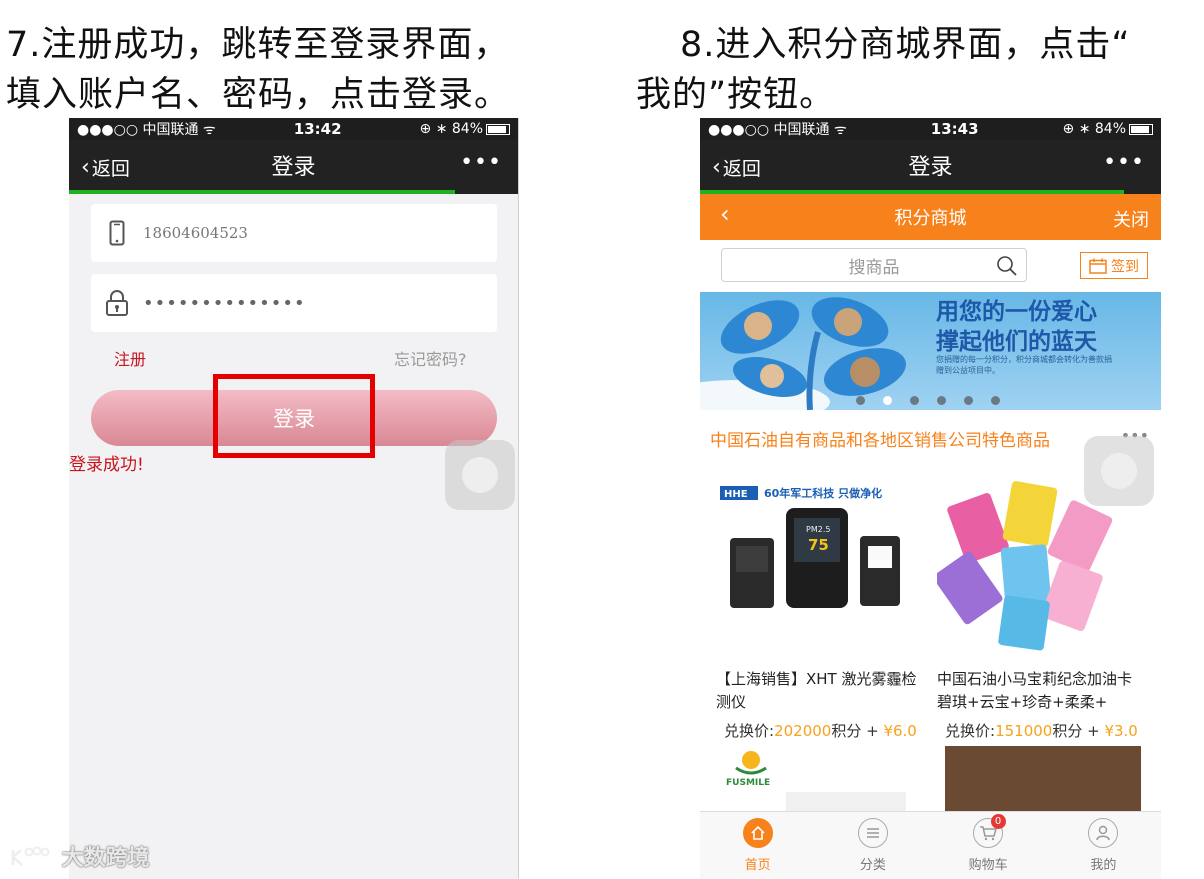  I want to click on search-input: 搜商品, so click(874, 265).